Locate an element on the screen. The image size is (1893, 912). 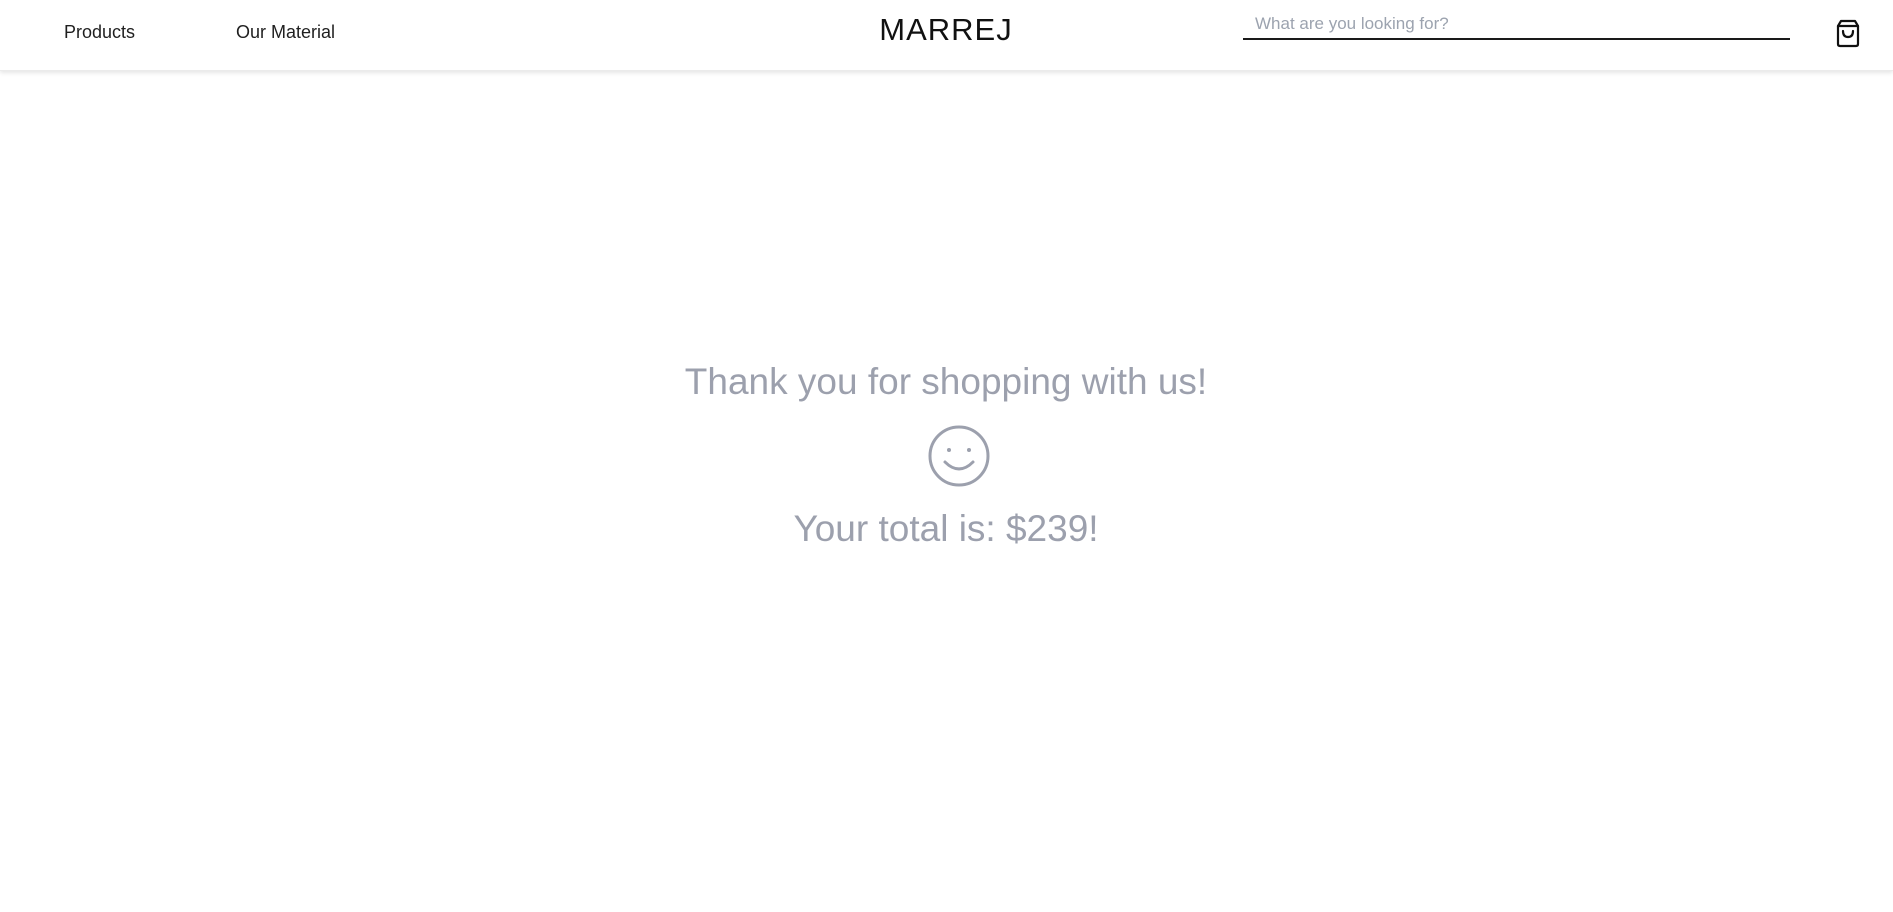
site-header: Products Our Material MARREJ is located at coordinates (946, 35).